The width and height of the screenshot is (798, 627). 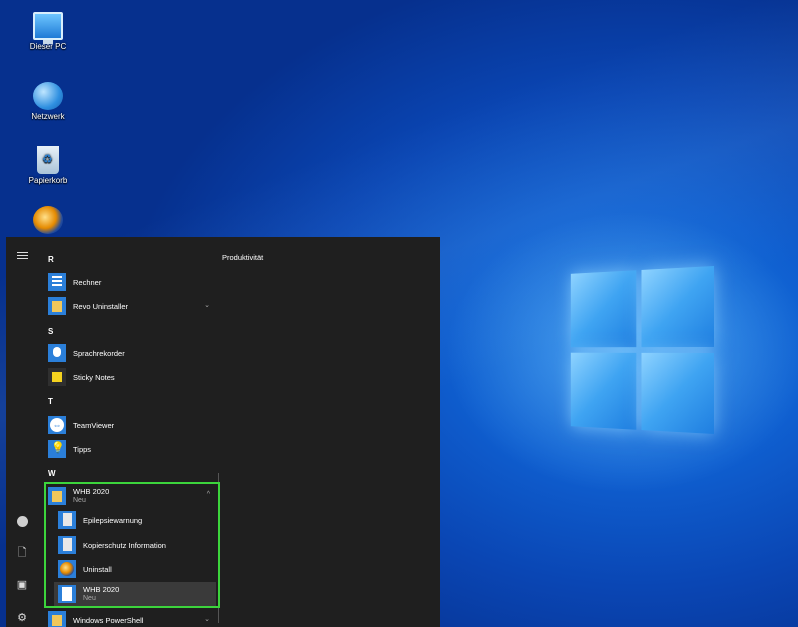 What do you see at coordinates (94, 377) in the screenshot?
I see `app-label: Sticky Notes` at bounding box center [94, 377].